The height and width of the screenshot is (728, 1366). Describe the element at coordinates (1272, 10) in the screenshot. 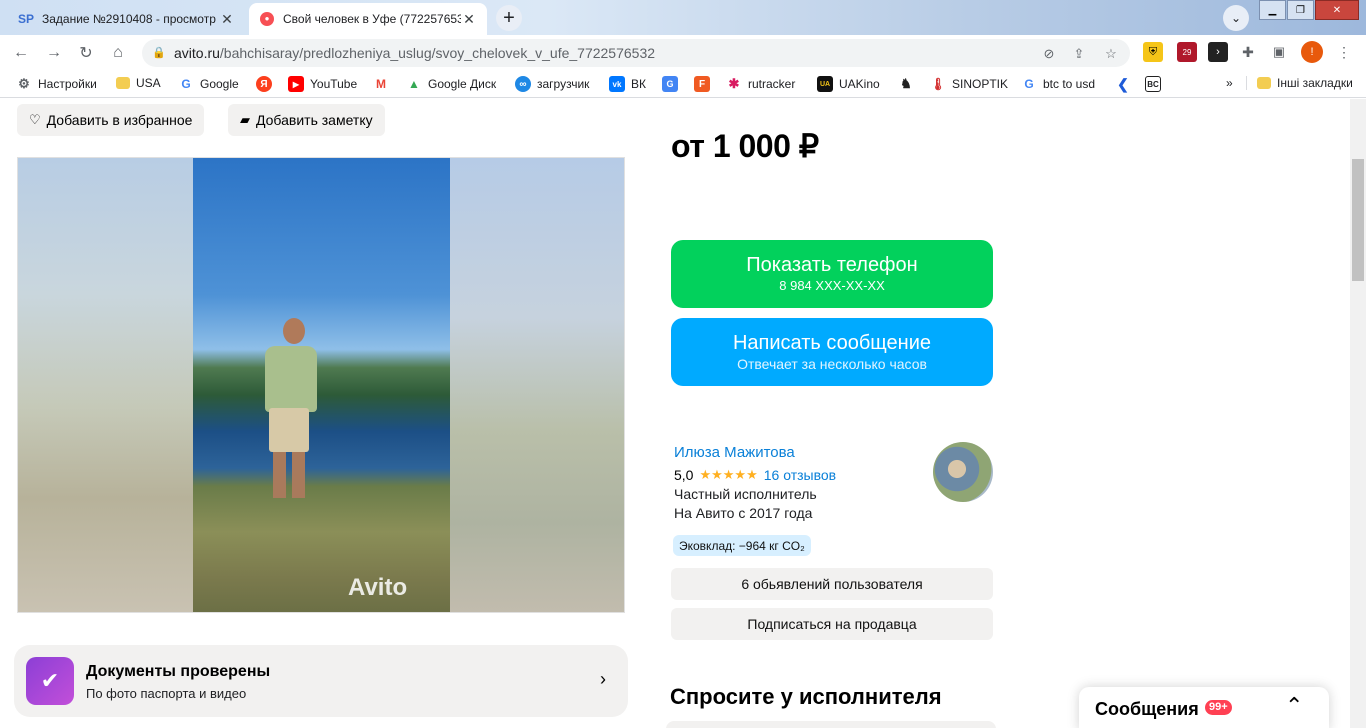

I see `minimize-button: ▁` at that location.